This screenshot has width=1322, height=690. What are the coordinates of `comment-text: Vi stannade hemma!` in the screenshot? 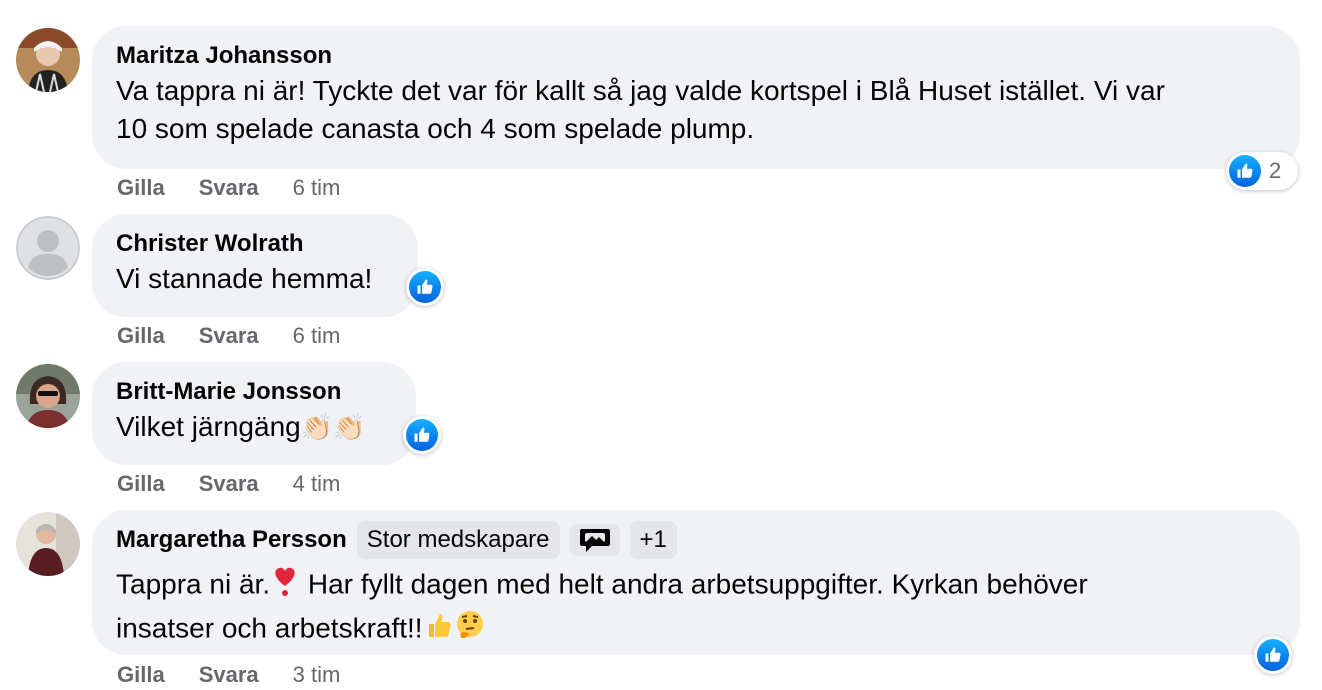 It's located at (244, 278).